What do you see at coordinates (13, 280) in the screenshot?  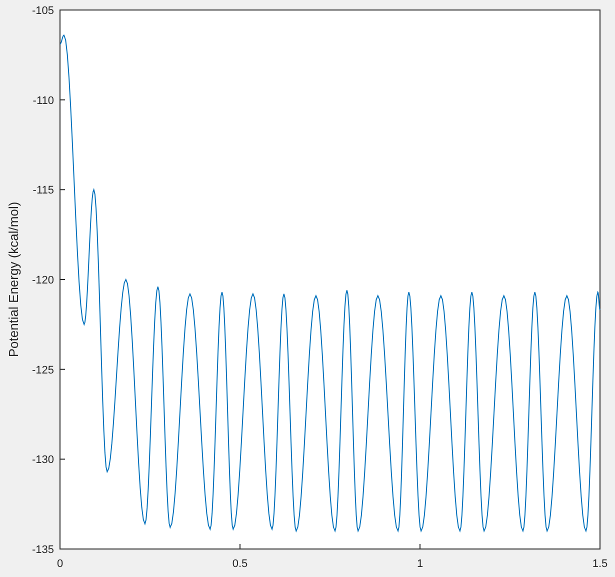 I see `y-axis-label: Potential Energy (kcal/mol)` at bounding box center [13, 280].